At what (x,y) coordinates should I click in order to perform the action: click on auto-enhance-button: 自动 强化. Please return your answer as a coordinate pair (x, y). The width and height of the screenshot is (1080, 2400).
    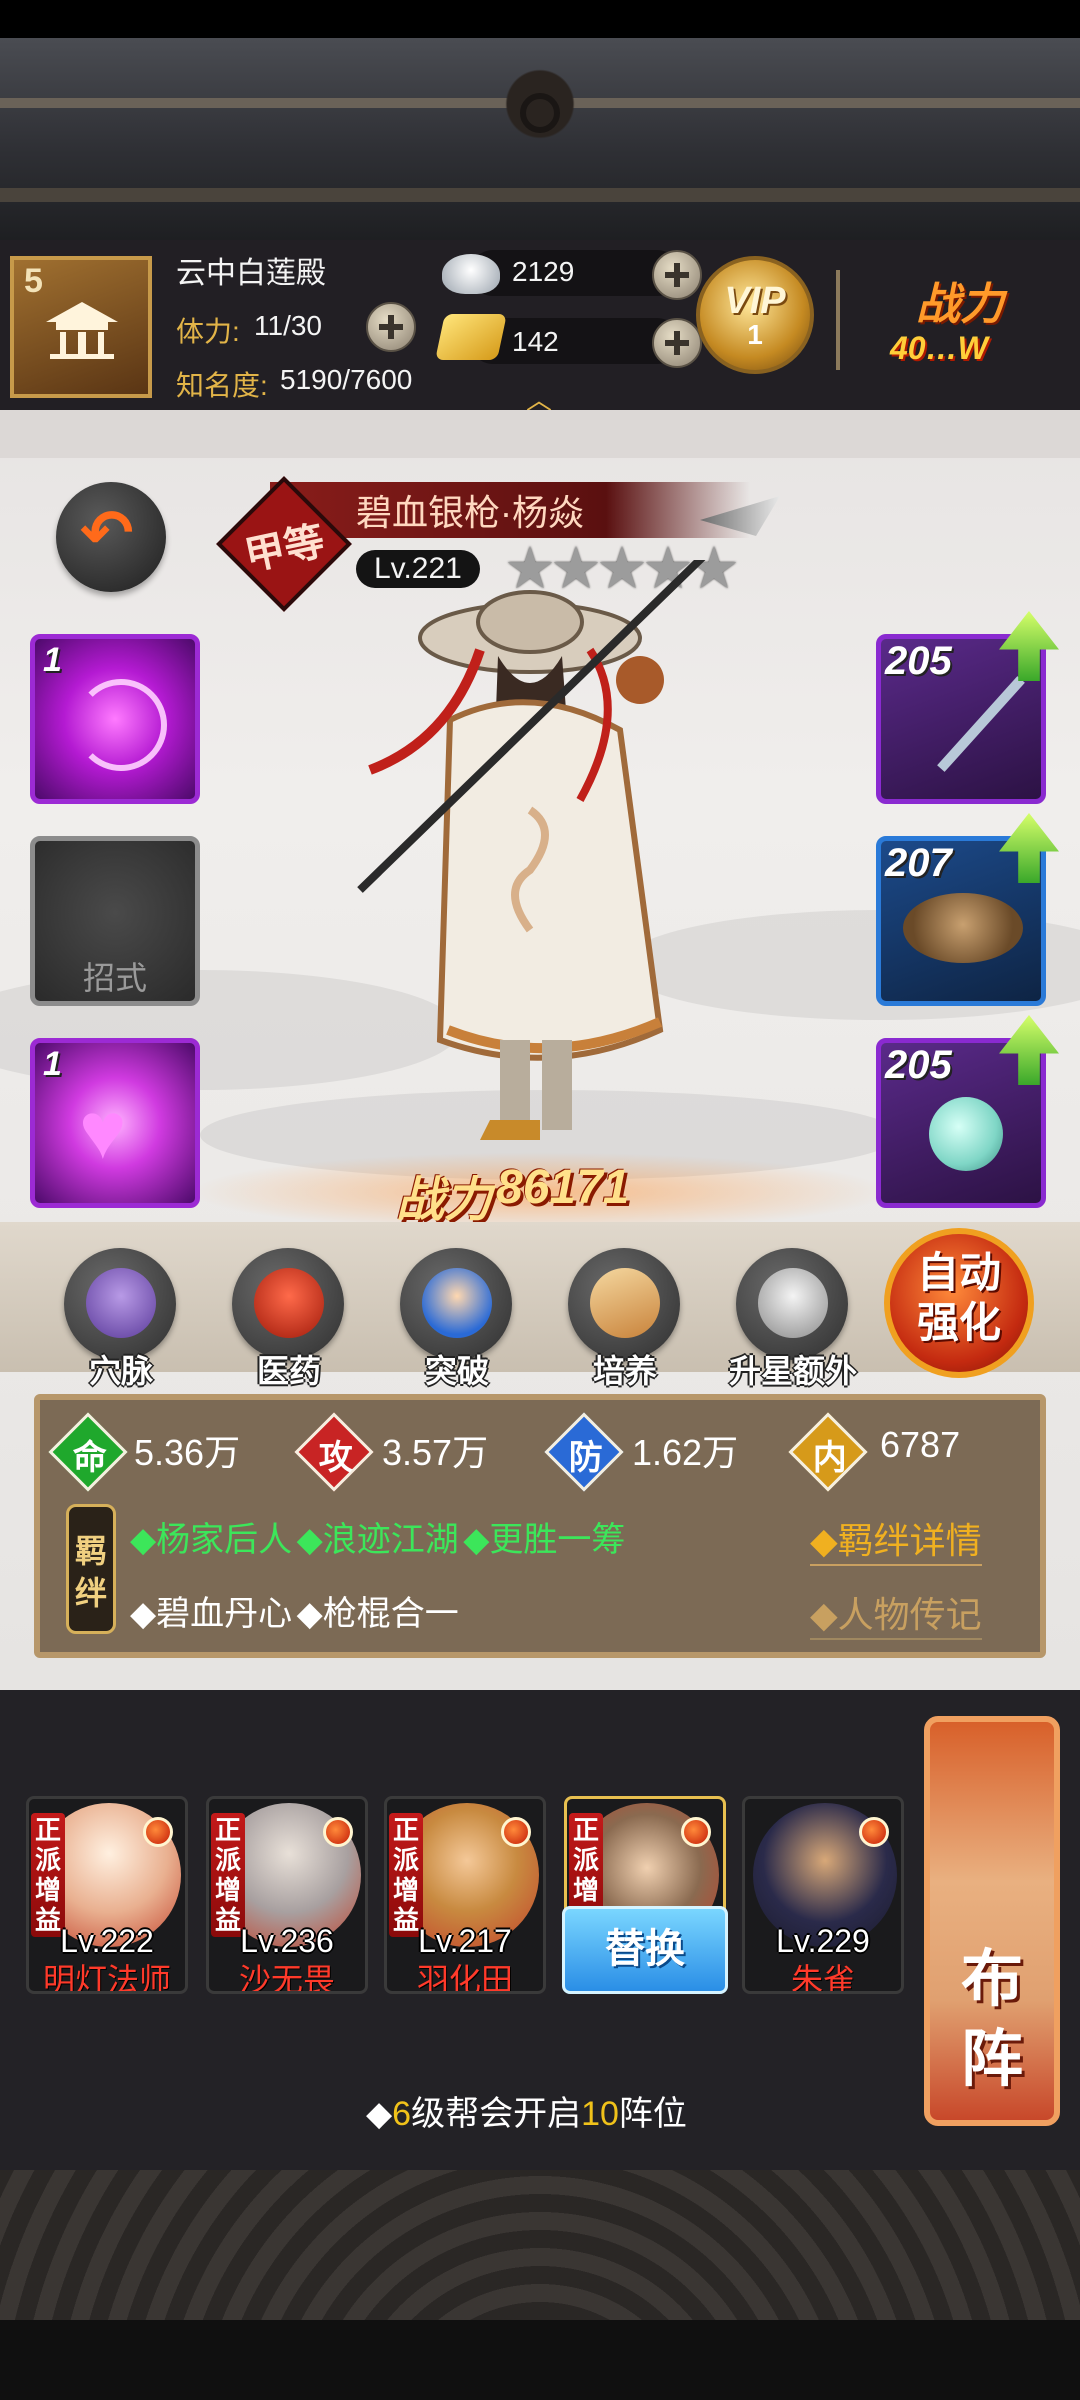
    Looking at the image, I should click on (959, 1303).